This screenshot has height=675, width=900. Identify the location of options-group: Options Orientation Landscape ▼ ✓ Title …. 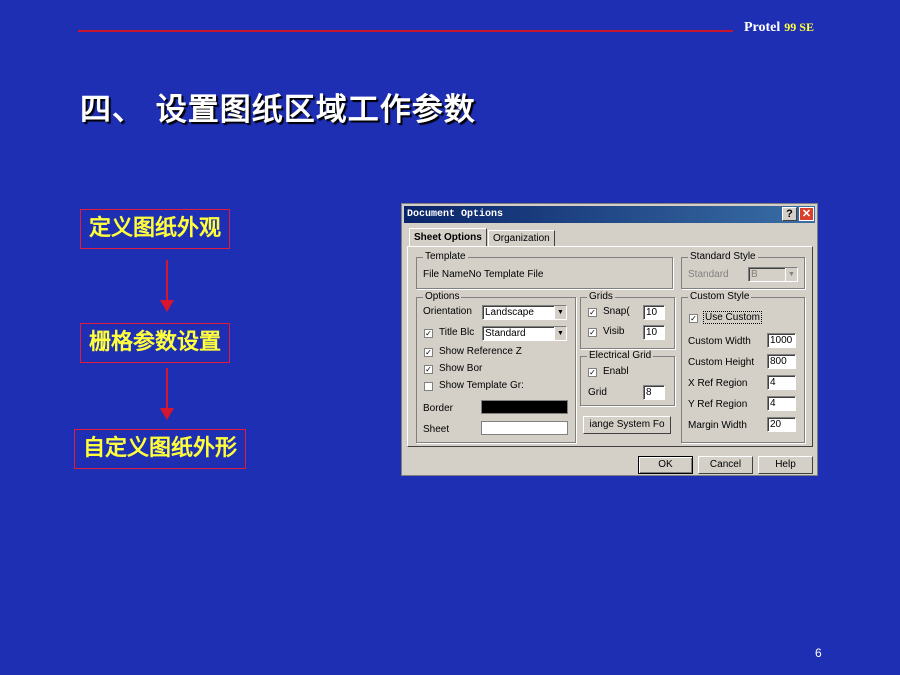
(496, 367).